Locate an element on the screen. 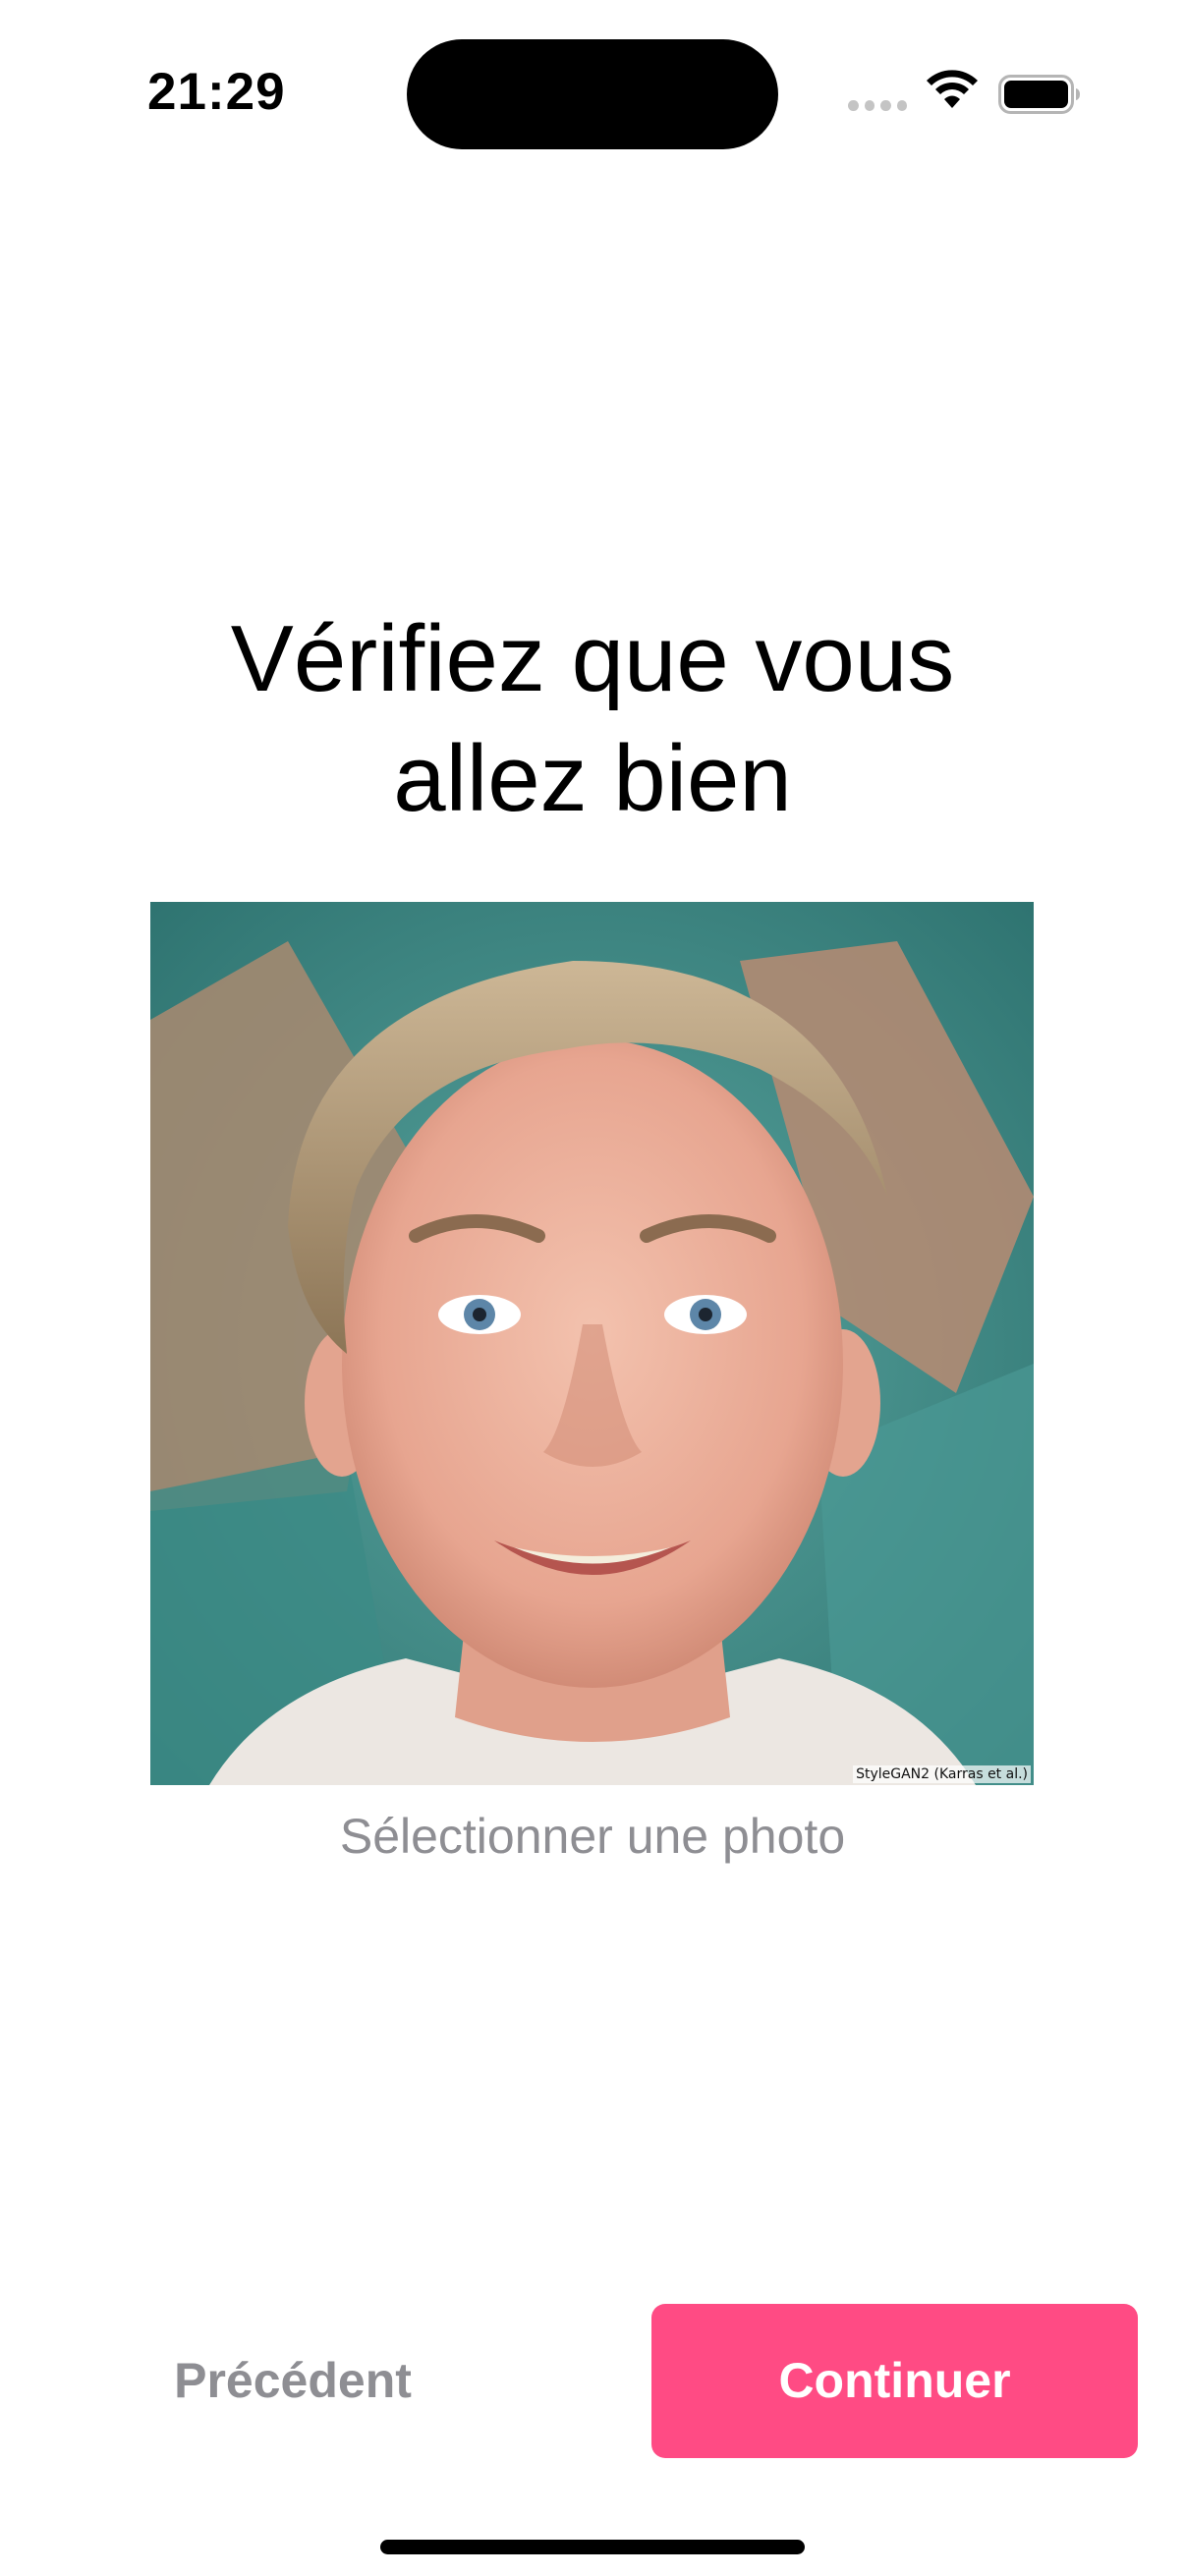 This screenshot has height=2576, width=1185. page-title-line-2: allez bien is located at coordinates (592, 778).